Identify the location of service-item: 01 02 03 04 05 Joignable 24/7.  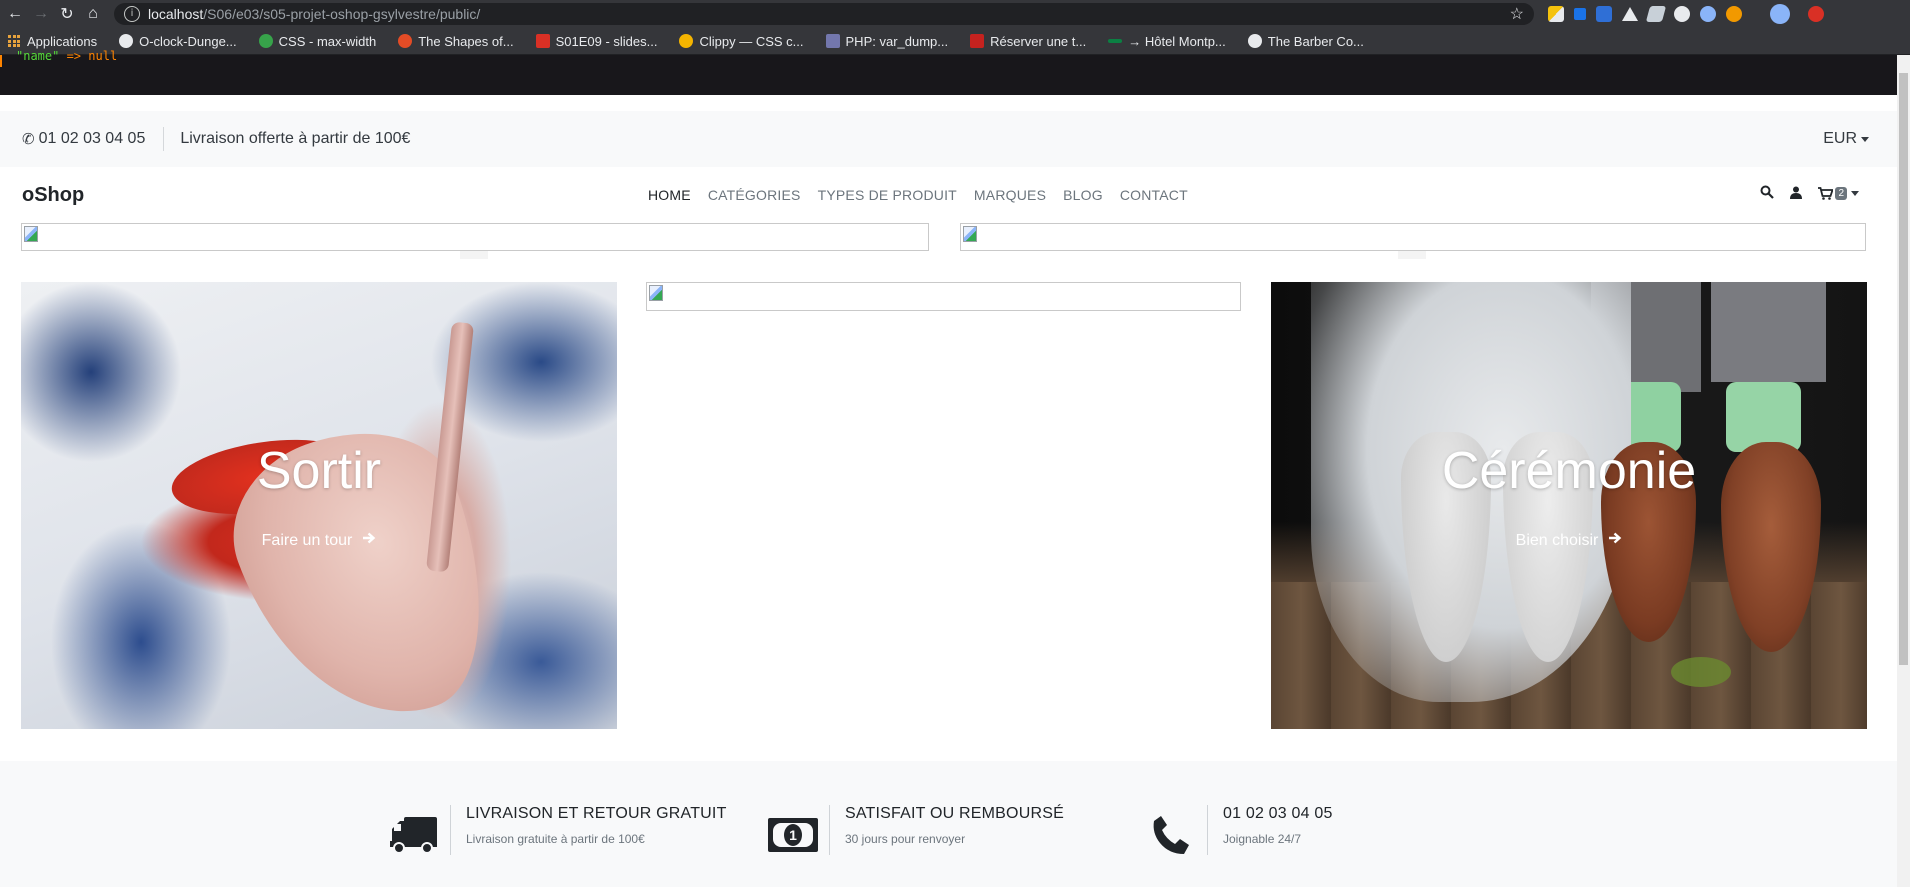
(1239, 833).